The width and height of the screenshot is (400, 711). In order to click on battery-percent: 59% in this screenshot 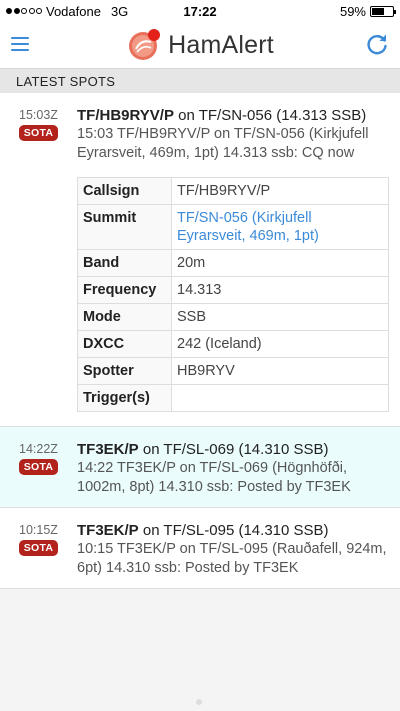, I will do `click(352, 11)`.